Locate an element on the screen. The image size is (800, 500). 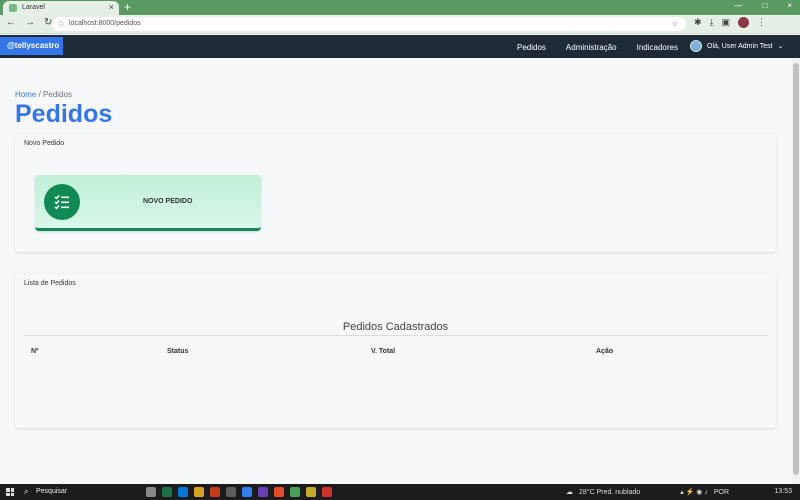
new-tab-button: + is located at coordinates (127, 7).